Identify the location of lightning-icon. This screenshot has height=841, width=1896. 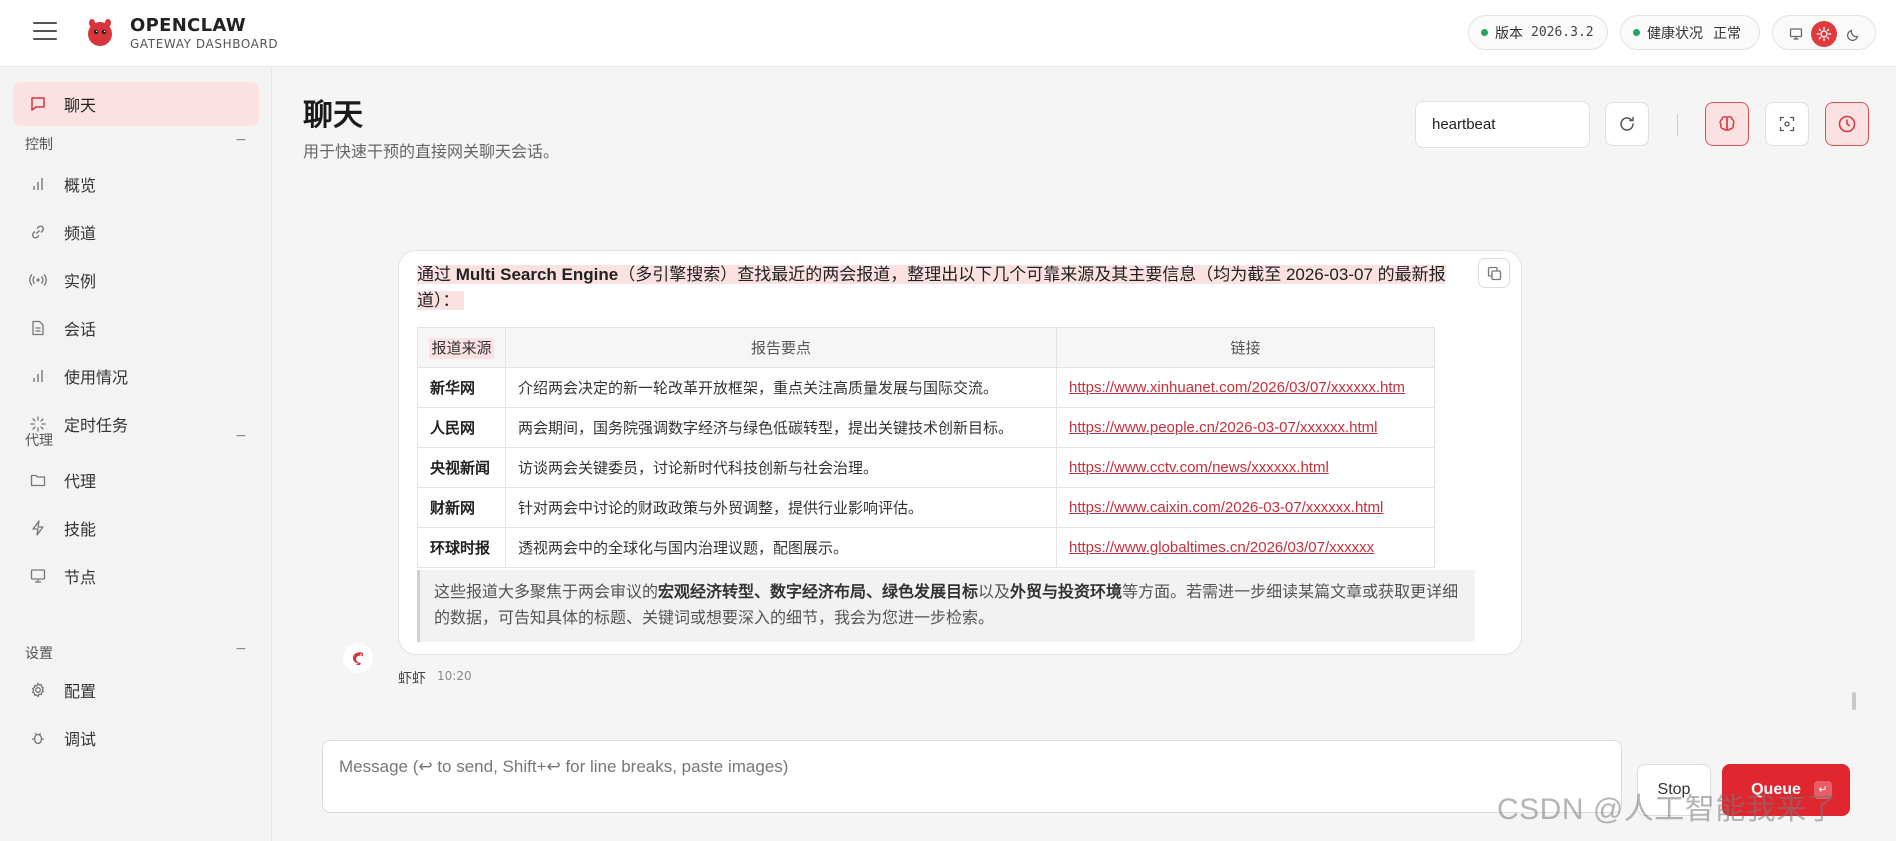
(38, 528).